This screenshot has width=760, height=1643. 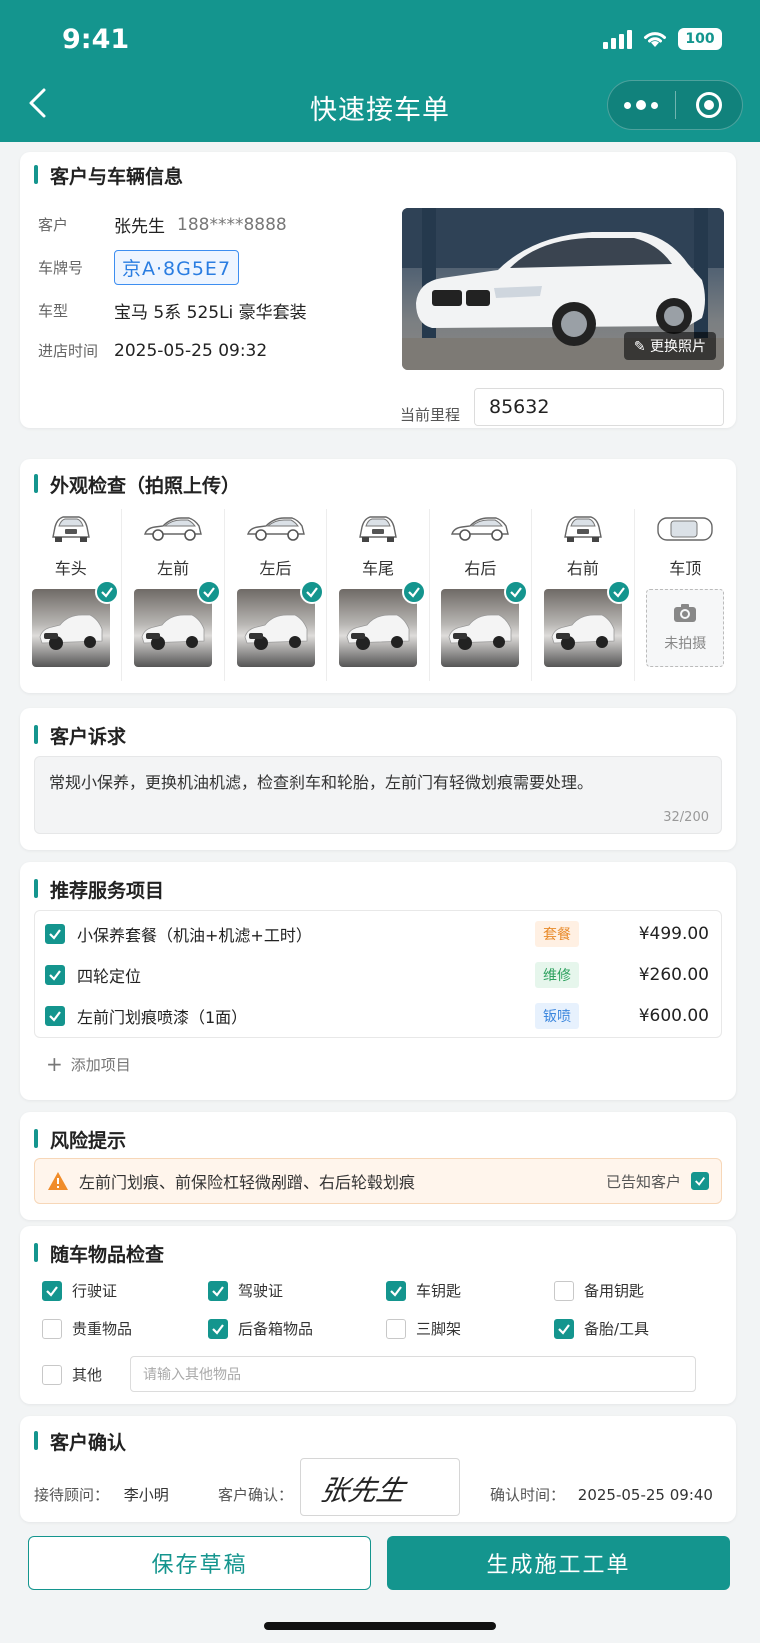 What do you see at coordinates (599, 1290) in the screenshot?
I see `belonging-item: 备用钥匙` at bounding box center [599, 1290].